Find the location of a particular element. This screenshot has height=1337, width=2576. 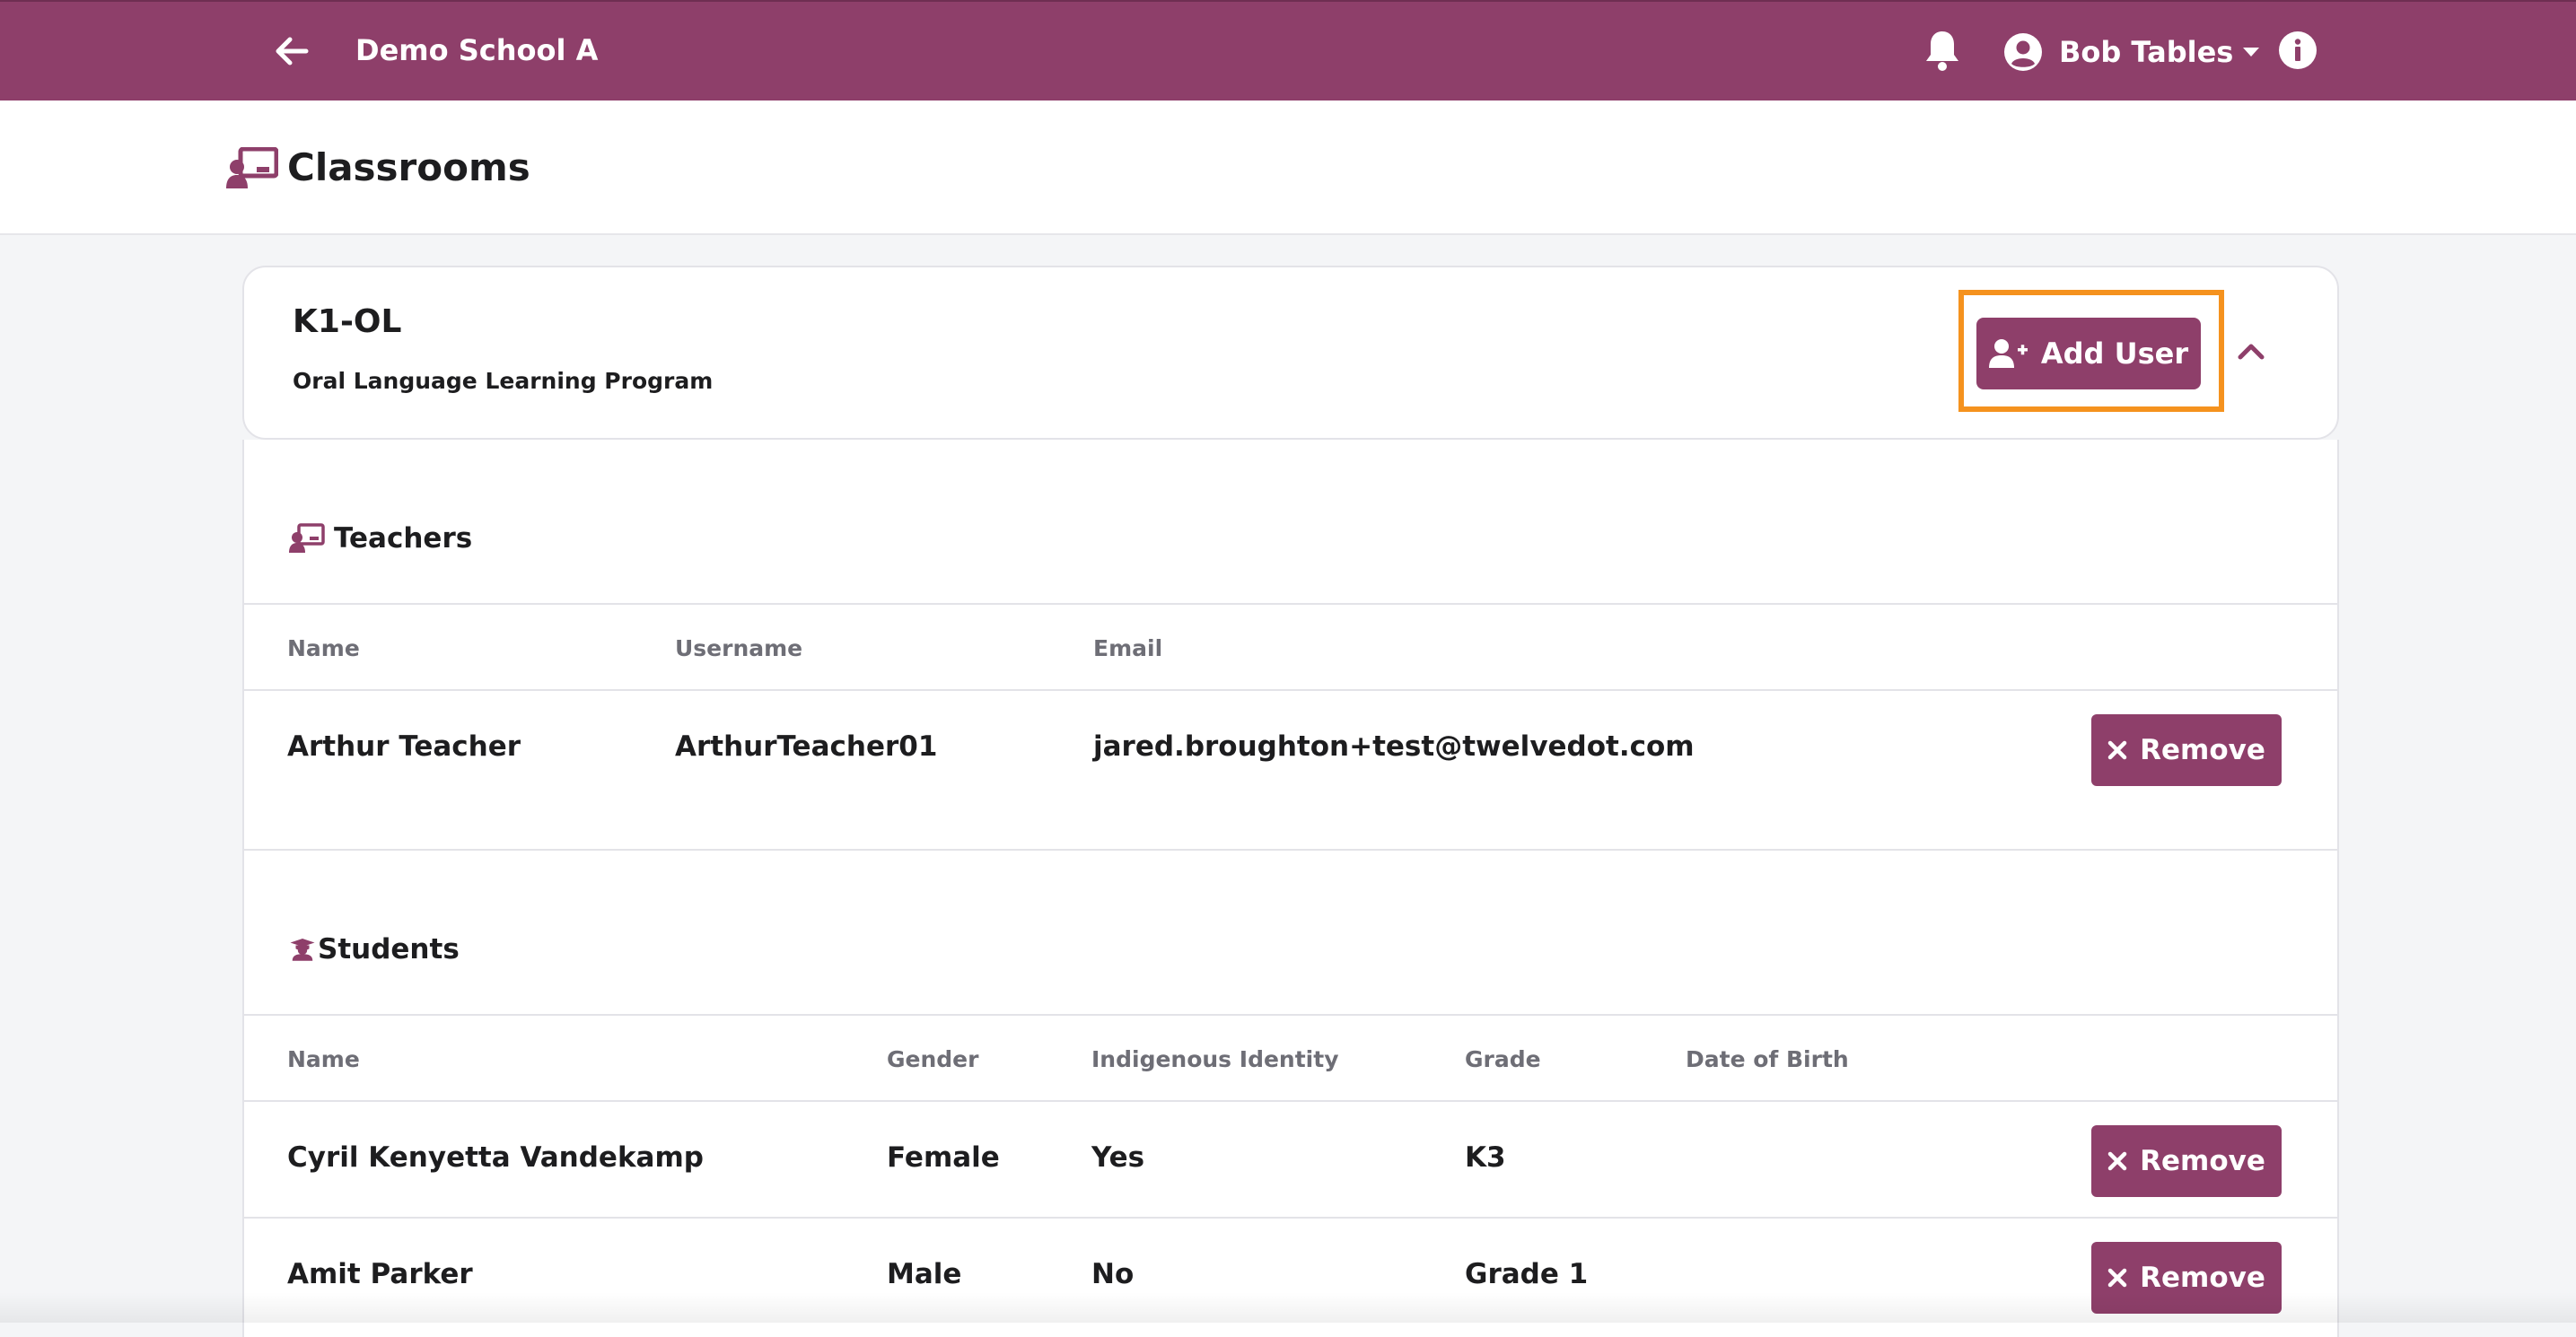

back-arrow-icon is located at coordinates (292, 51).